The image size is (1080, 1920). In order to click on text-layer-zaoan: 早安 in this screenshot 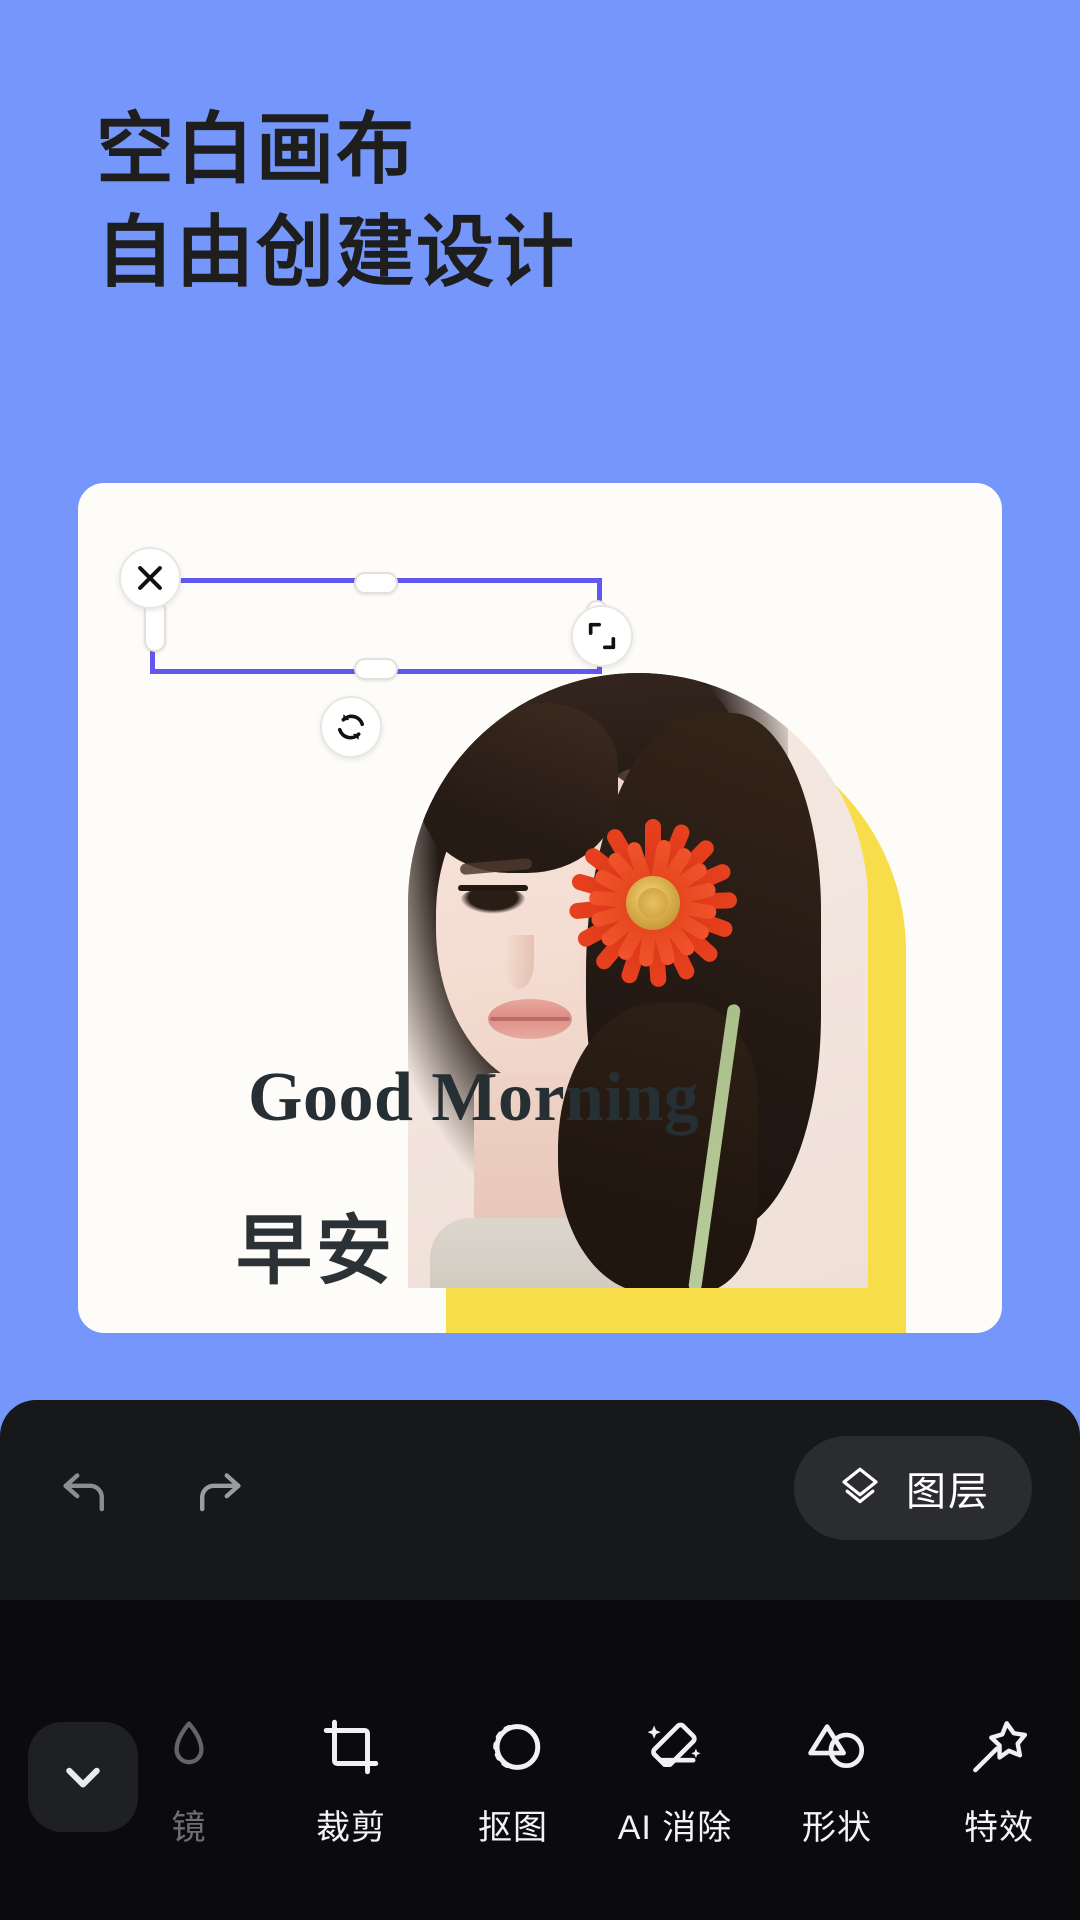, I will do `click(316, 1244)`.